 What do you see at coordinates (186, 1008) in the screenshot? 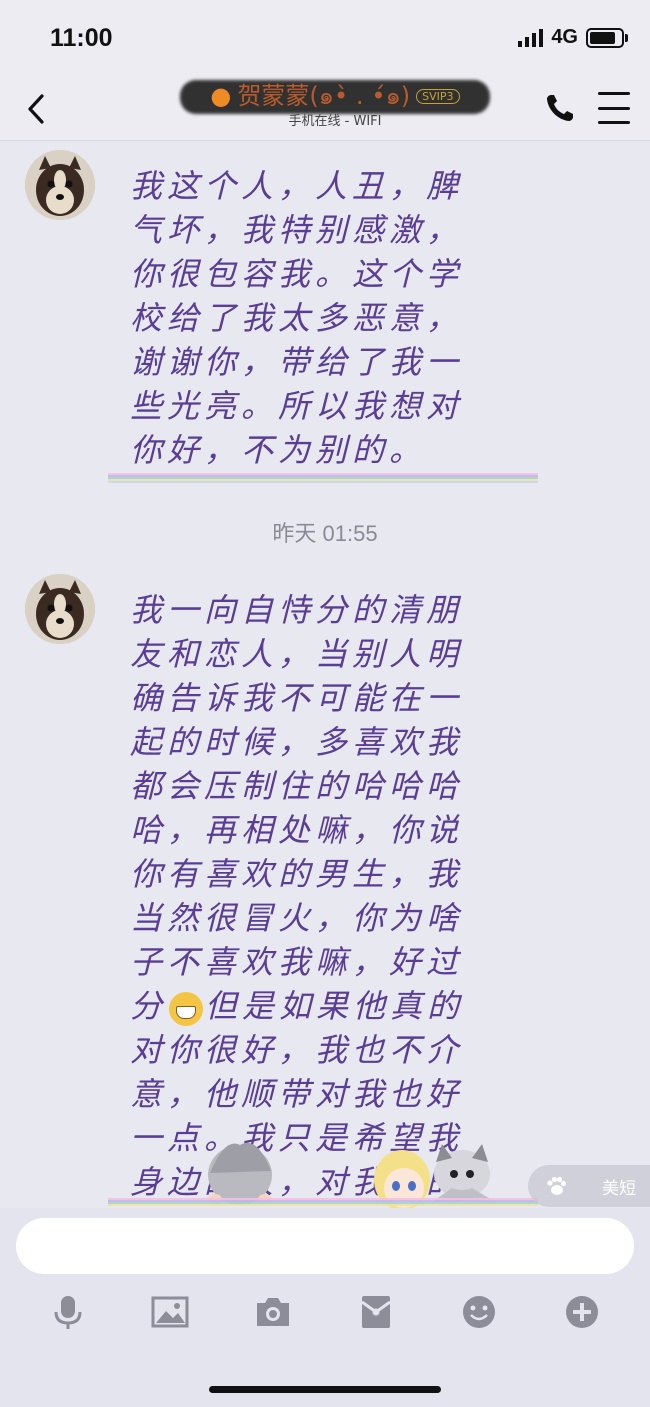
I see `grin-emoji-icon` at bounding box center [186, 1008].